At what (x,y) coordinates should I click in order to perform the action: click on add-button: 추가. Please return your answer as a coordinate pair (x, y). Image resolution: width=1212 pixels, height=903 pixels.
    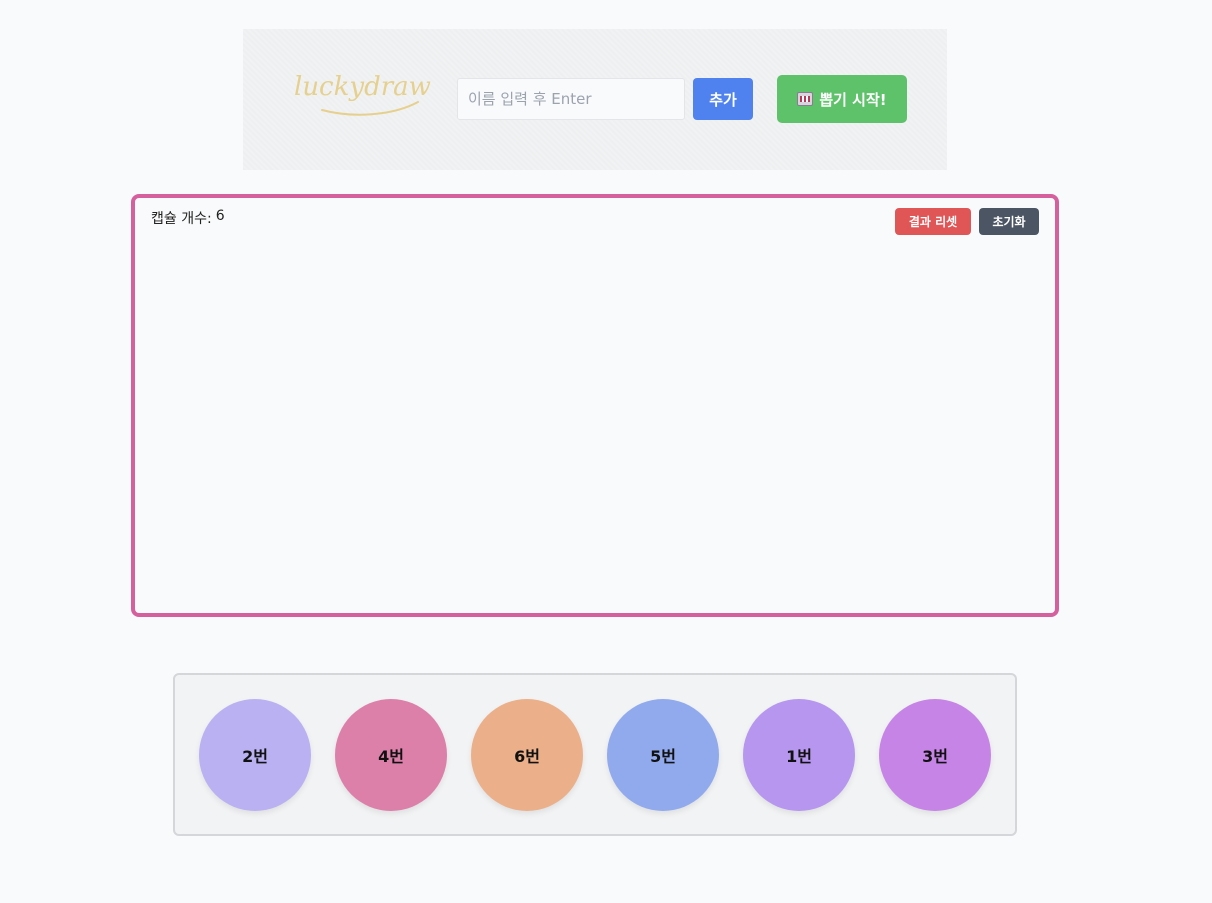
    Looking at the image, I should click on (723, 99).